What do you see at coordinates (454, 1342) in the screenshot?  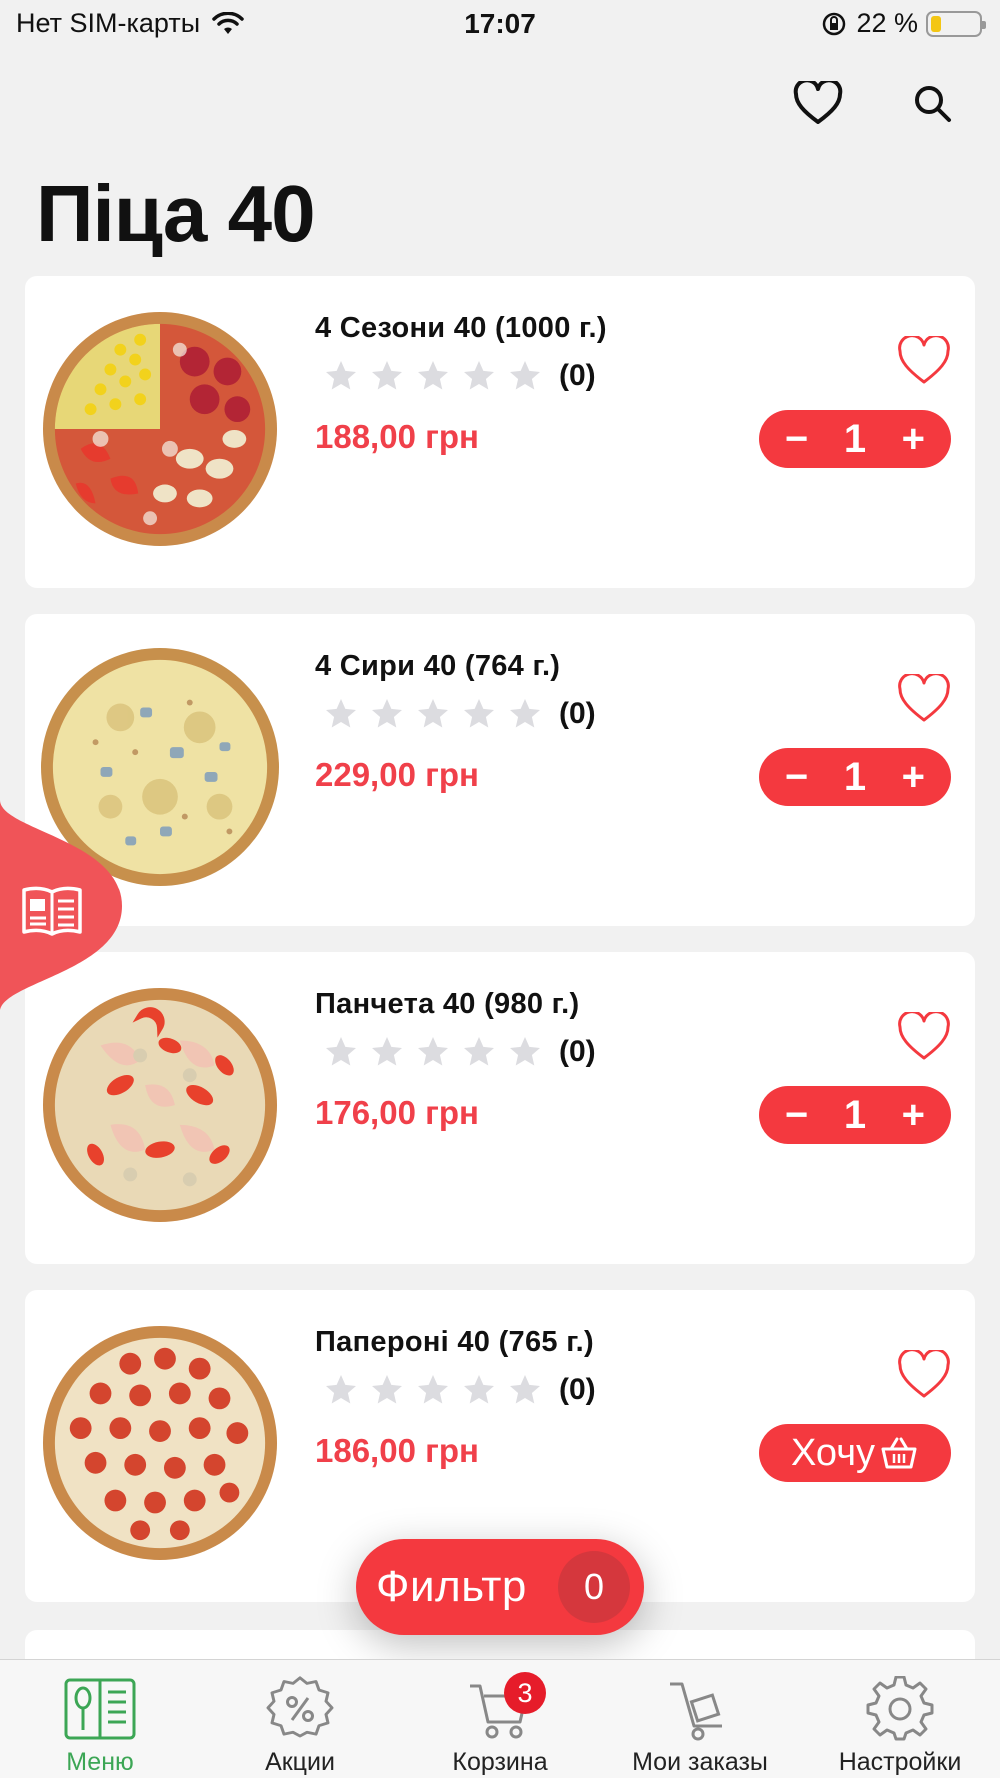 I see `product-name: Папероні 40 (765 г.)` at bounding box center [454, 1342].